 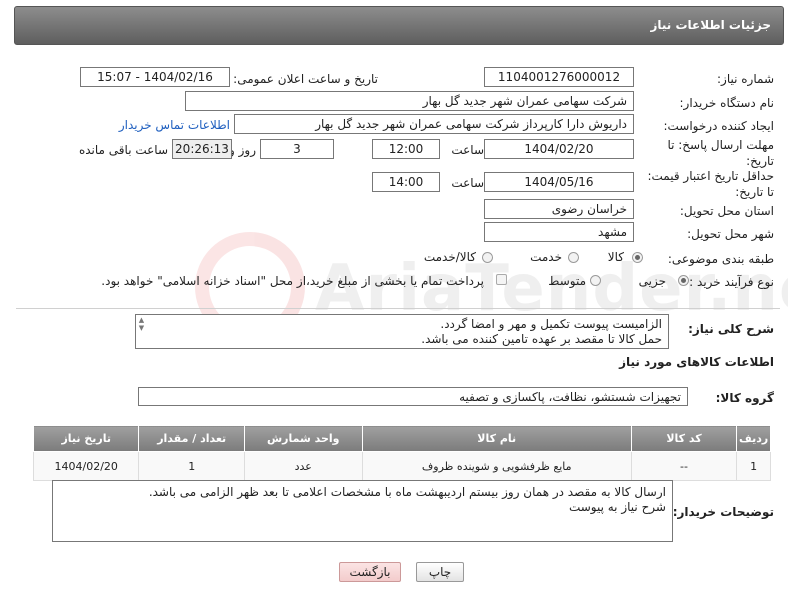 I want to click on divider, so click(x=398, y=308).